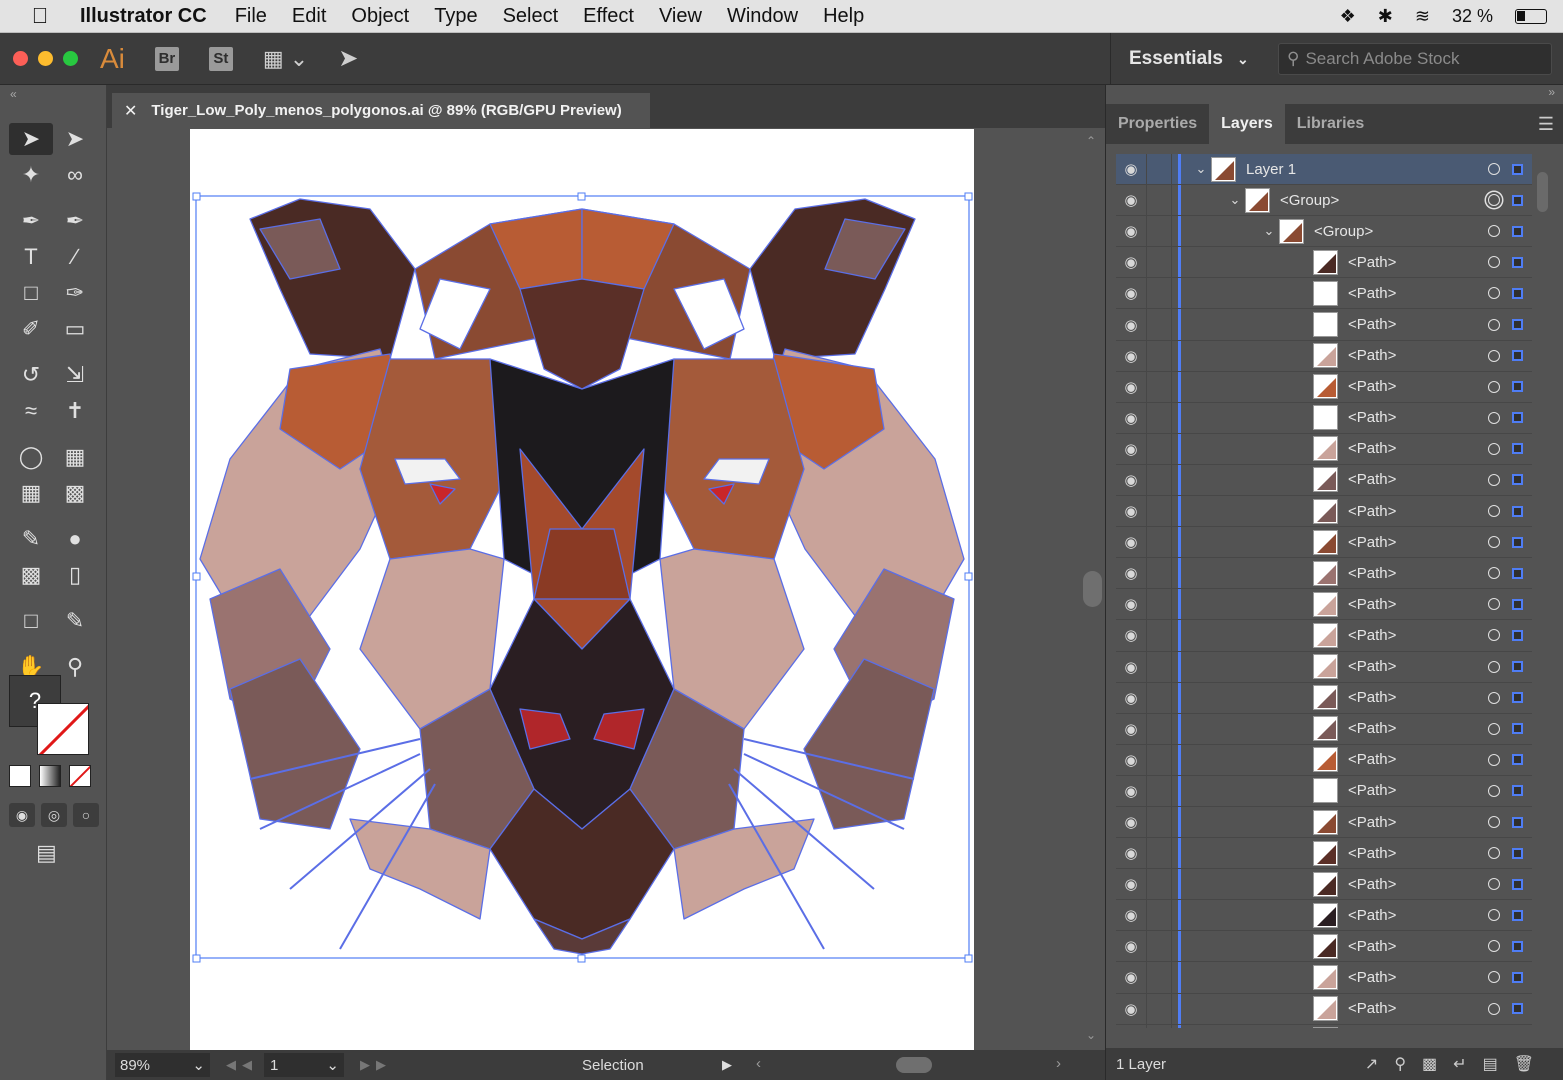 Image resolution: width=1563 pixels, height=1080 pixels. What do you see at coordinates (75, 375) in the screenshot?
I see `scale-tool: ⇲` at bounding box center [75, 375].